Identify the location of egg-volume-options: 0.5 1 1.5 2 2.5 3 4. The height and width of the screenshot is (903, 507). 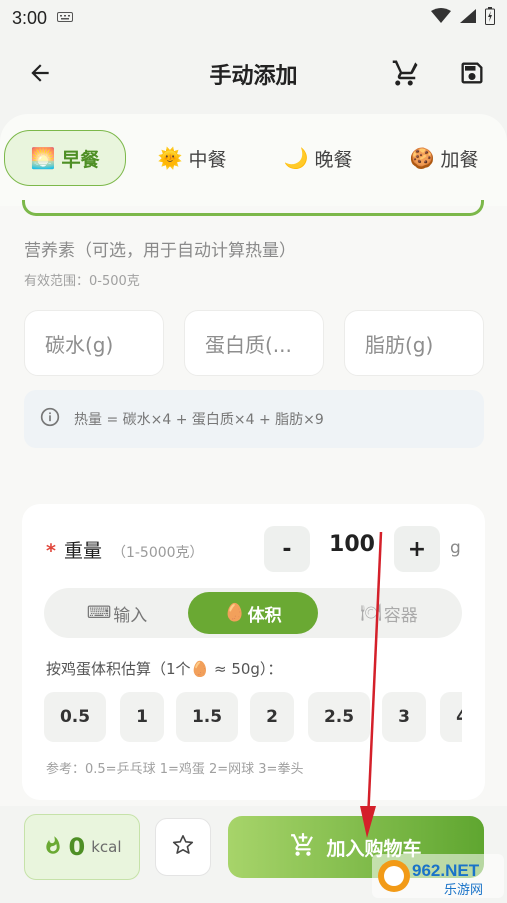
(253, 718).